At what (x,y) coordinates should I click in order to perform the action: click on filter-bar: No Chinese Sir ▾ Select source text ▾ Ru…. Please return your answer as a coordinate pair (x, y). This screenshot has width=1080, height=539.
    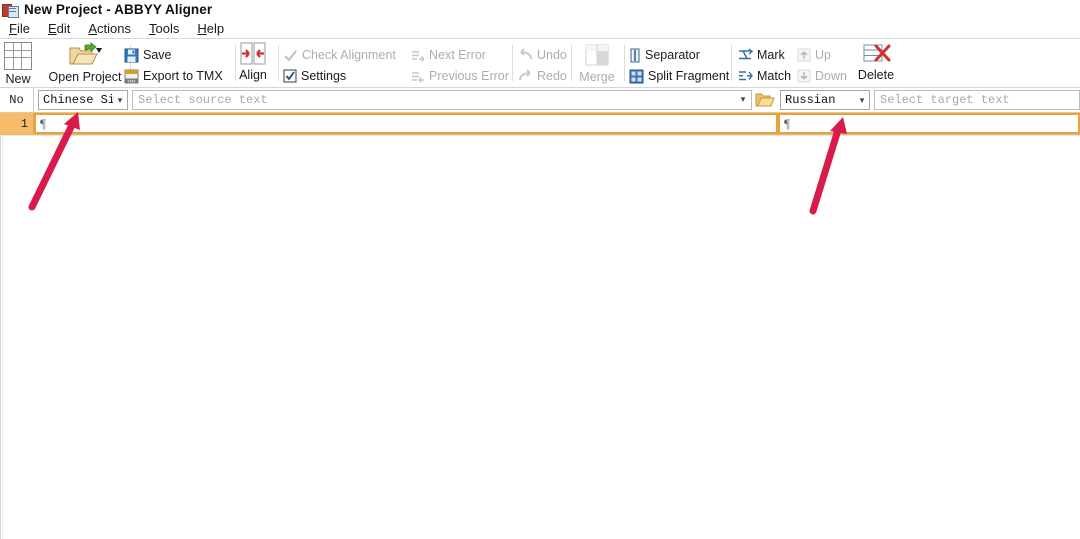
    Looking at the image, I should click on (540, 100).